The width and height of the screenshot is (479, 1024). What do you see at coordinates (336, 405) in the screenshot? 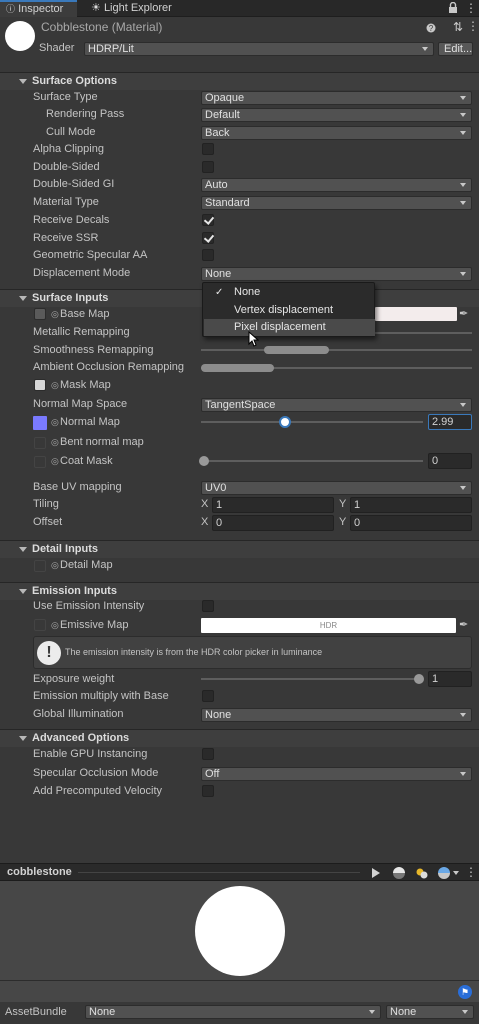
I see `normal-map-space-dropdown: TangentSpace` at bounding box center [336, 405].